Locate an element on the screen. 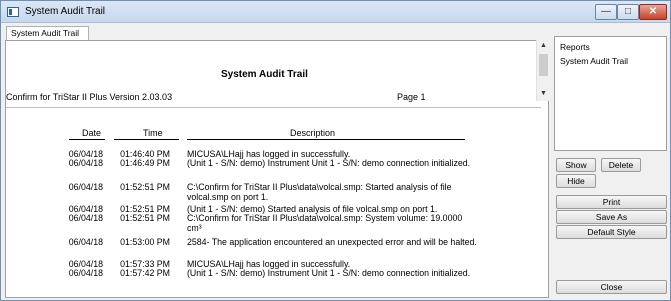 The width and height of the screenshot is (671, 301). report-scrollbar: ▲ ▼ is located at coordinates (542, 70).